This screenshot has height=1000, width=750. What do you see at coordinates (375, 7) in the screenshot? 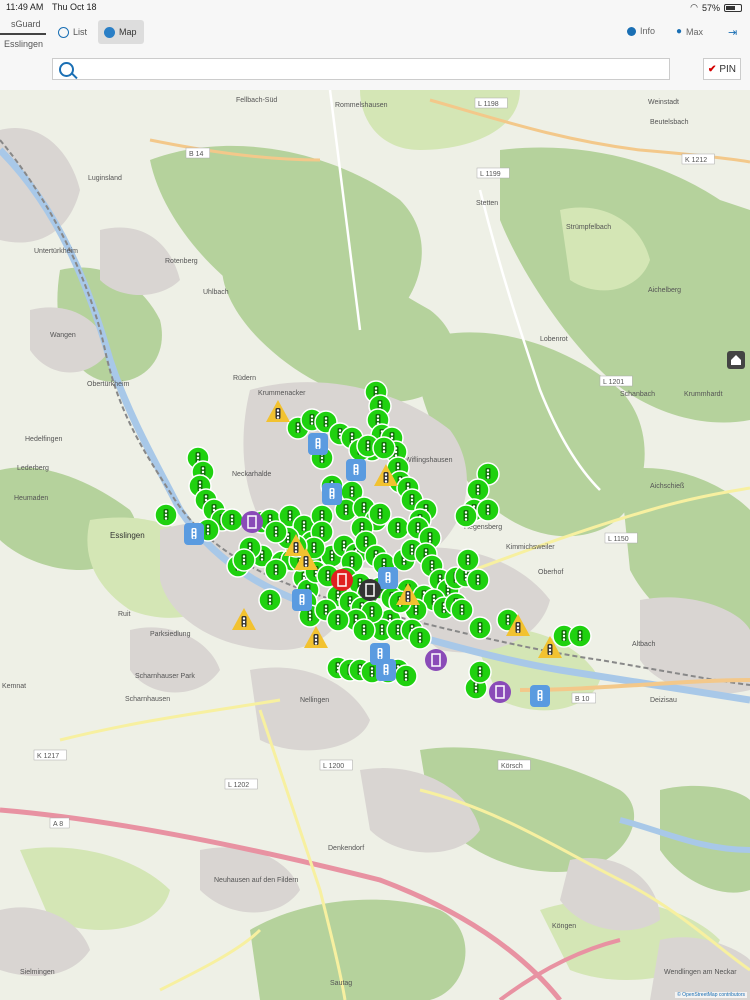
I see `status-bar: 11:49 AM Thu Oct 18 ◠ 57%` at bounding box center [375, 7].